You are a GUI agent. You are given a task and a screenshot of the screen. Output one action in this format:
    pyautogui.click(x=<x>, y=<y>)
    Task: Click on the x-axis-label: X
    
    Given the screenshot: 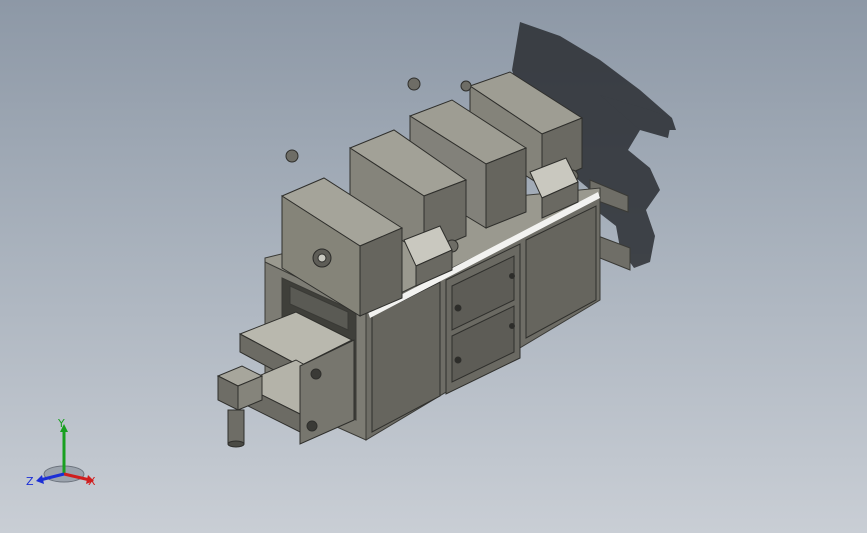 What is the action you would take?
    pyautogui.click(x=92, y=481)
    